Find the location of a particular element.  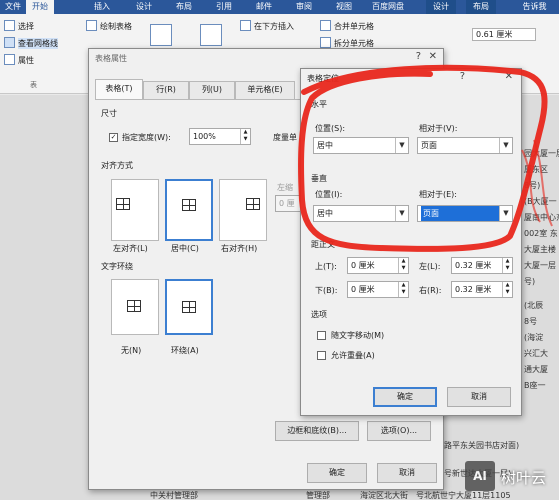

v-relative-value: 页面 is located at coordinates (461, 213).